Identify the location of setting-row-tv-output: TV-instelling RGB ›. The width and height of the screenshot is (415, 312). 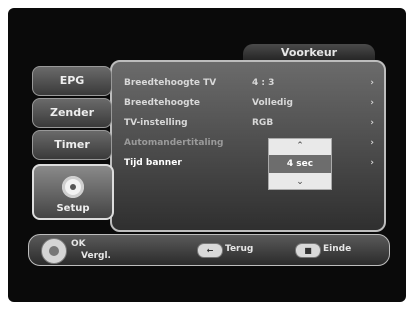
(249, 126).